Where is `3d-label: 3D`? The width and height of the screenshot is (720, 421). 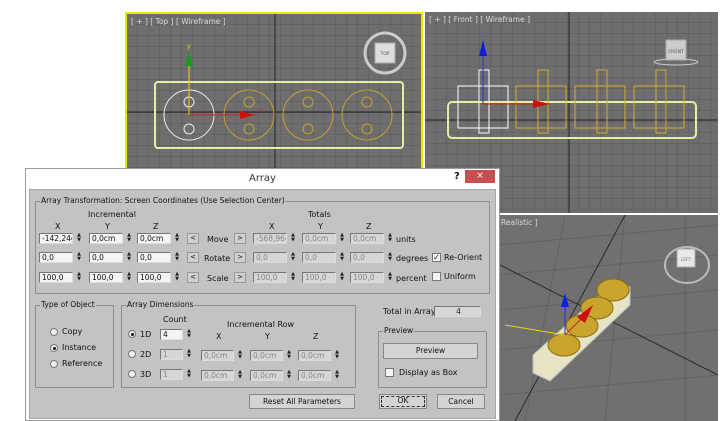 3d-label: 3D is located at coordinates (146, 374).